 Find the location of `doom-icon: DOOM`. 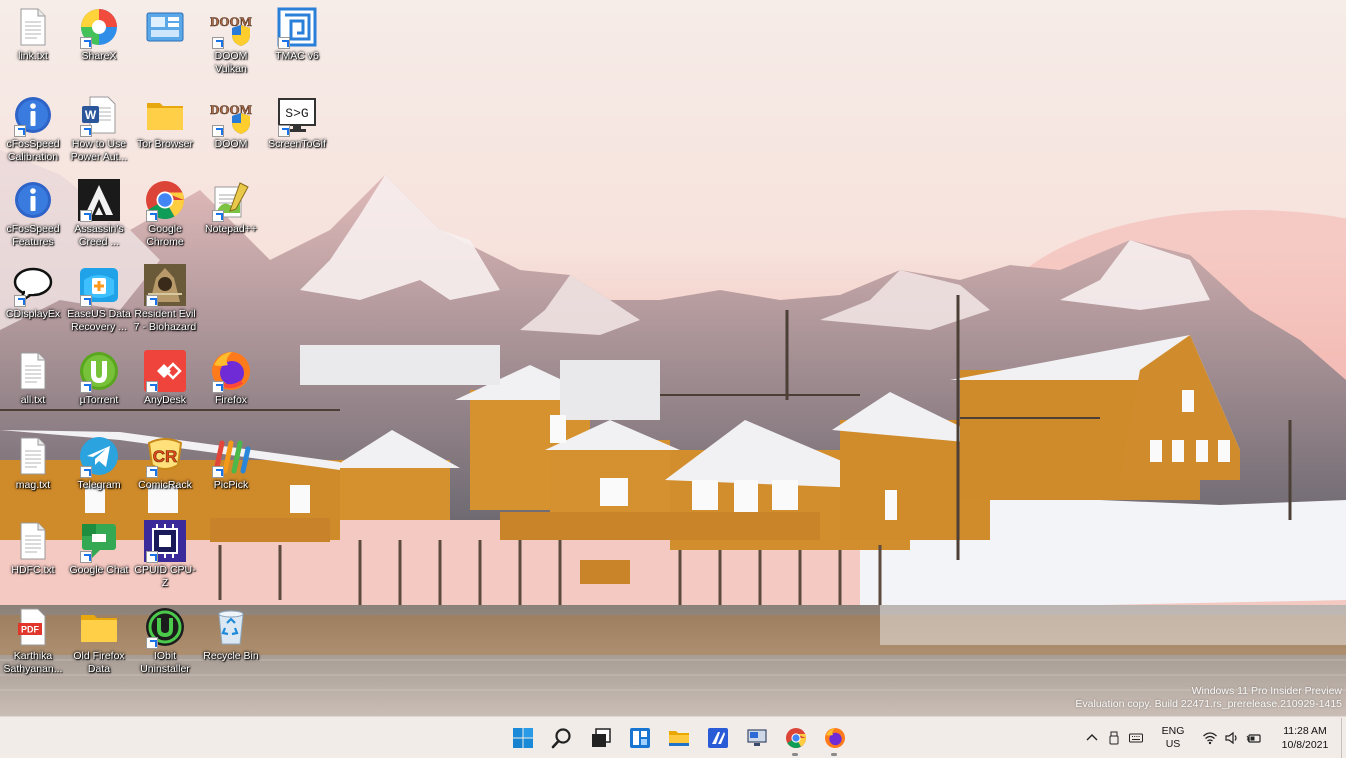

doom-icon: DOOM is located at coordinates (231, 115).